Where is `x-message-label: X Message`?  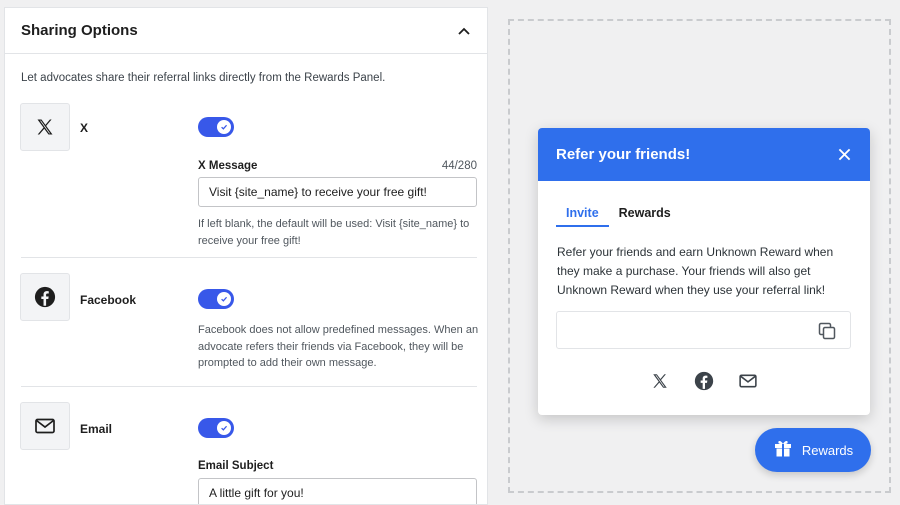 x-message-label: X Message is located at coordinates (228, 166).